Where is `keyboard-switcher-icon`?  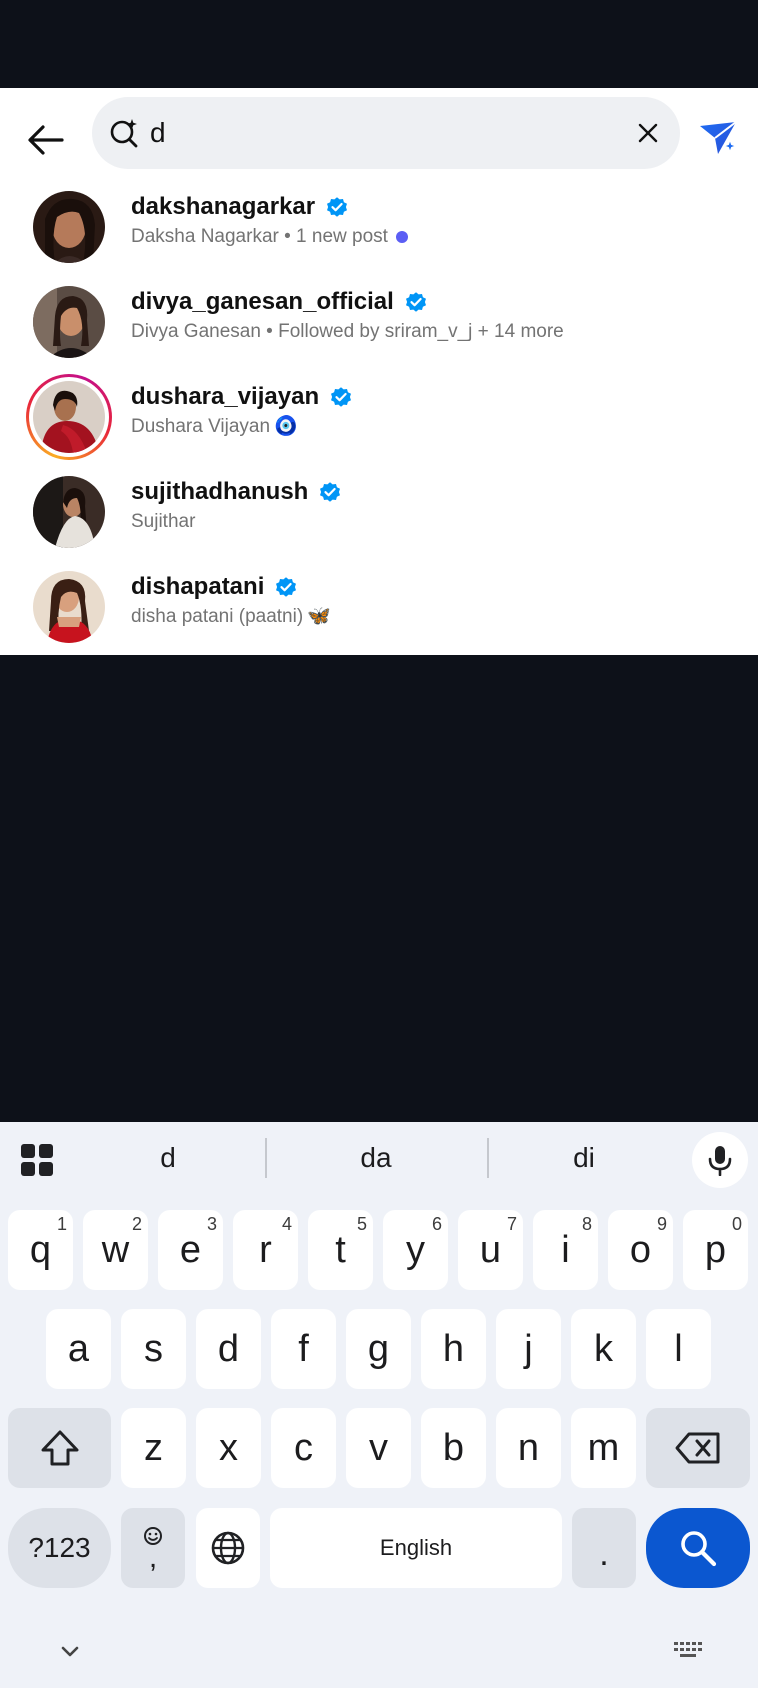 keyboard-switcher-icon is located at coordinates (688, 1650).